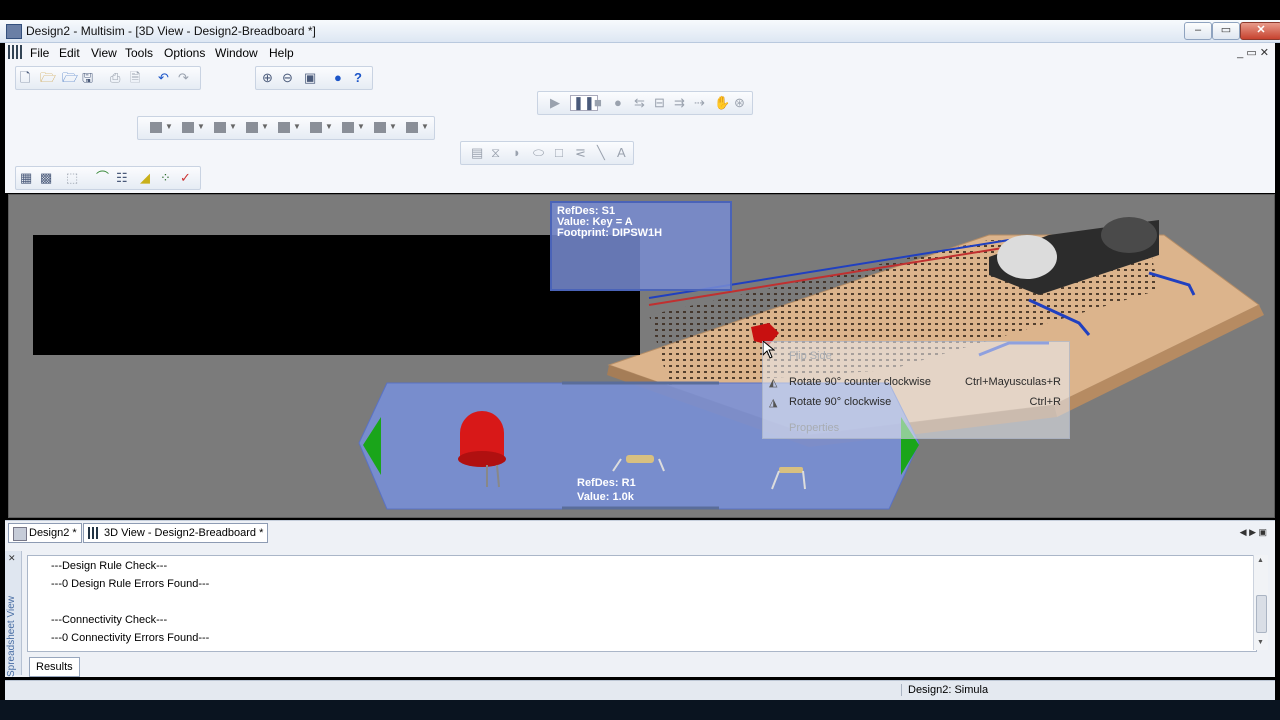 This screenshot has height=720, width=1280. I want to click on component-icon: ●, so click(338, 78).